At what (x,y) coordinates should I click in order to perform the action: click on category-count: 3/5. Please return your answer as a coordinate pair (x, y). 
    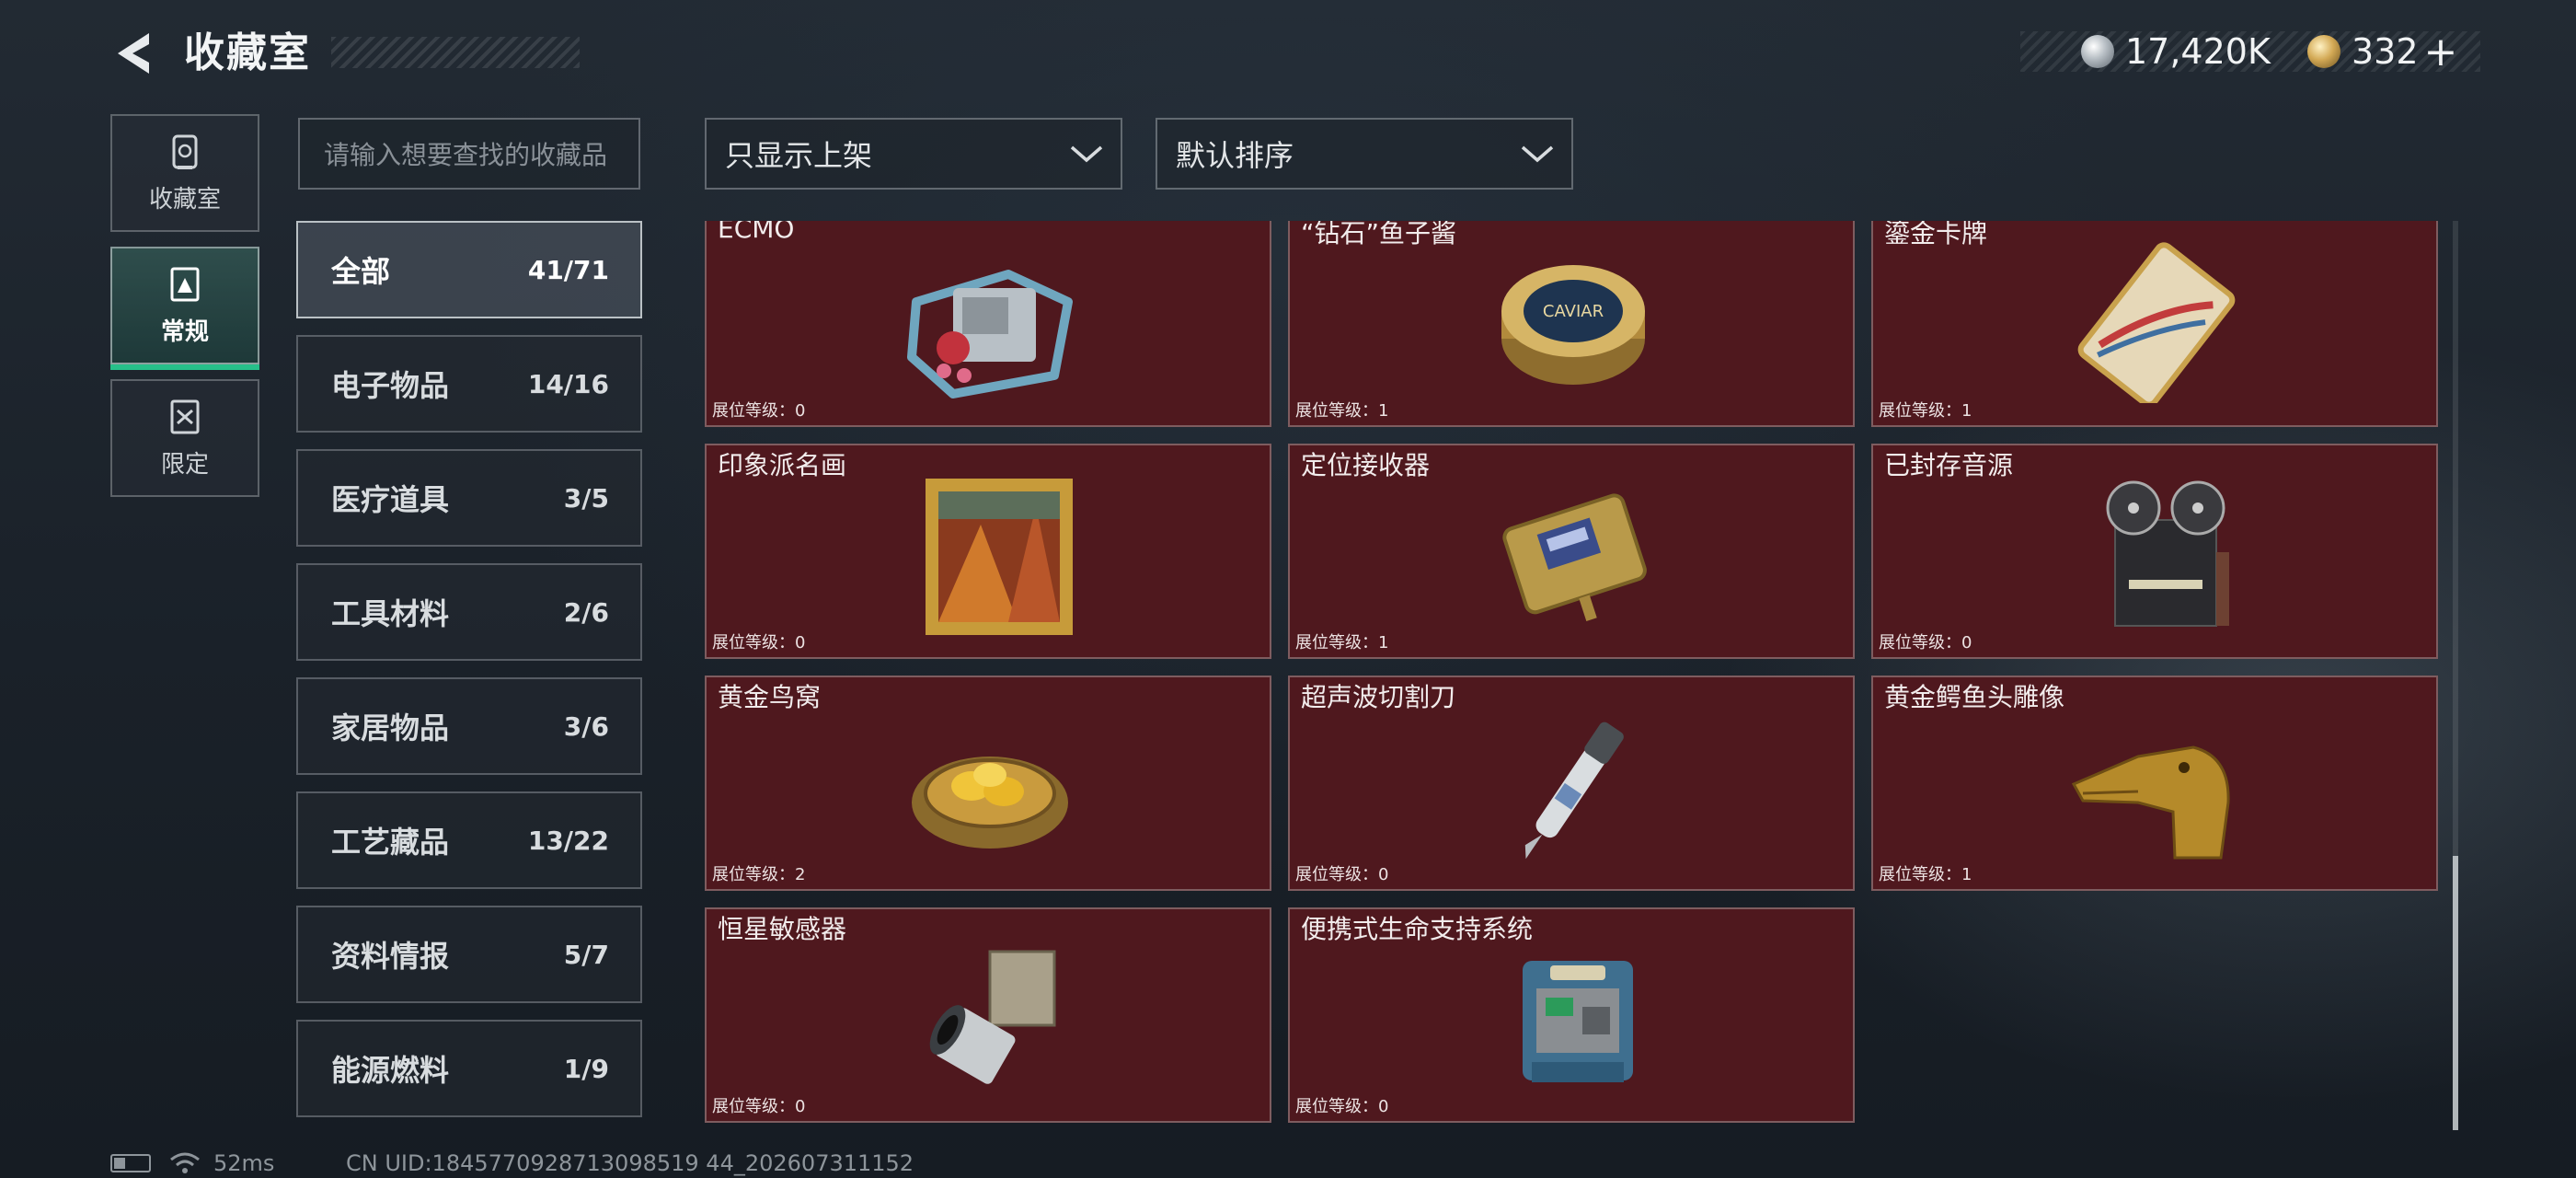
    Looking at the image, I should click on (586, 498).